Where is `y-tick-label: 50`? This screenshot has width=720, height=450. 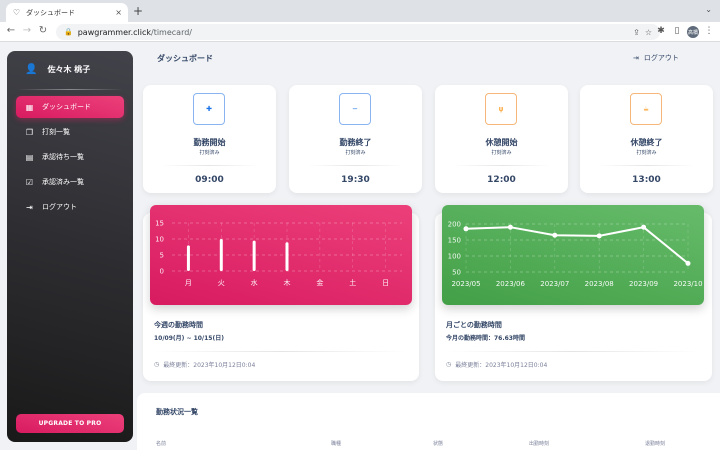 y-tick-label: 50 is located at coordinates (456, 273).